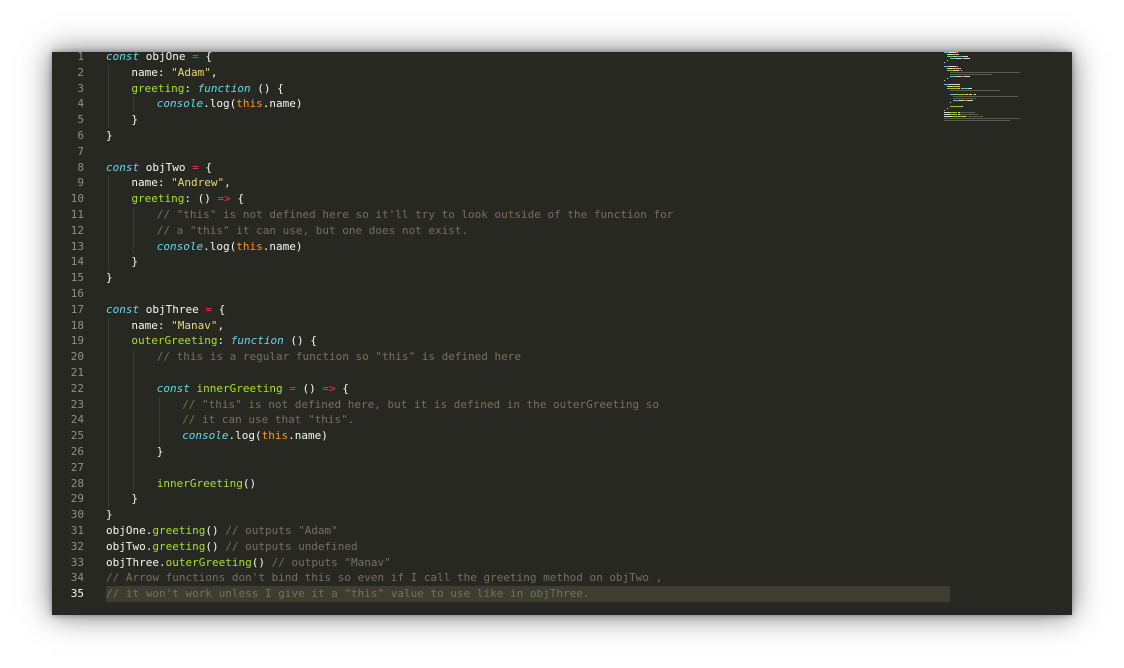 This screenshot has height=668, width=1124. I want to click on line-number: 26, so click(77, 451).